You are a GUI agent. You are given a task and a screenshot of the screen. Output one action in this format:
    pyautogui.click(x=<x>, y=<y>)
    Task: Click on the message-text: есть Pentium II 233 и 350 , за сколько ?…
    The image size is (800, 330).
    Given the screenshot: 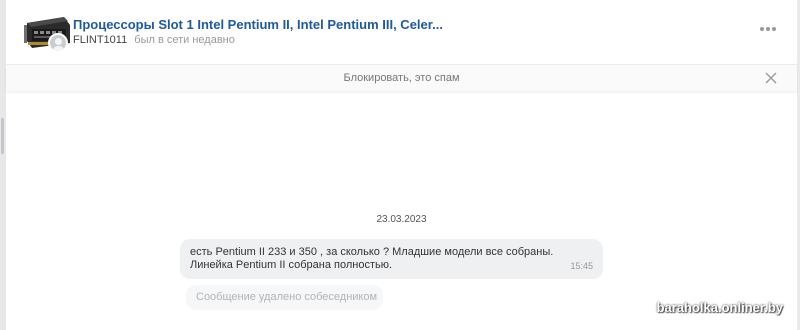 What is the action you would take?
    pyautogui.click(x=375, y=259)
    